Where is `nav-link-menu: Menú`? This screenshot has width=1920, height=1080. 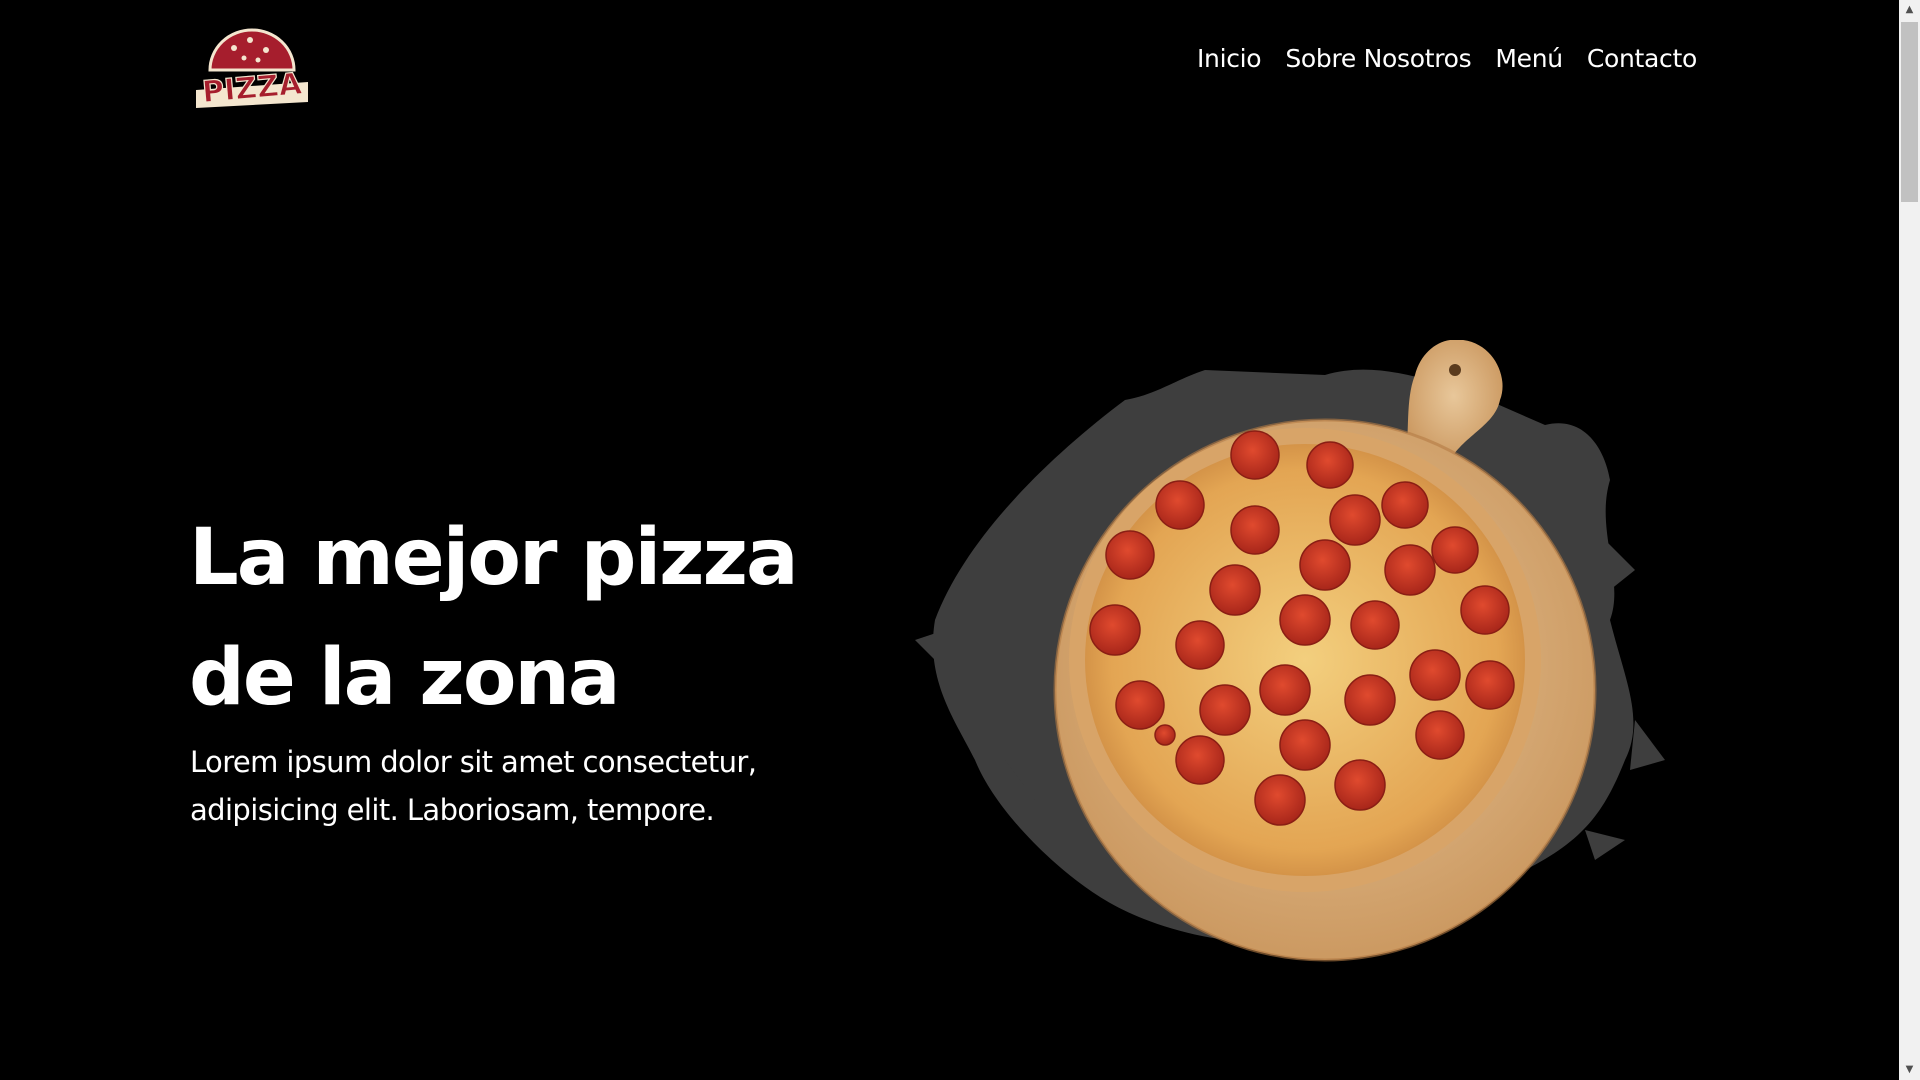 nav-link-menu: Menú is located at coordinates (1529, 58).